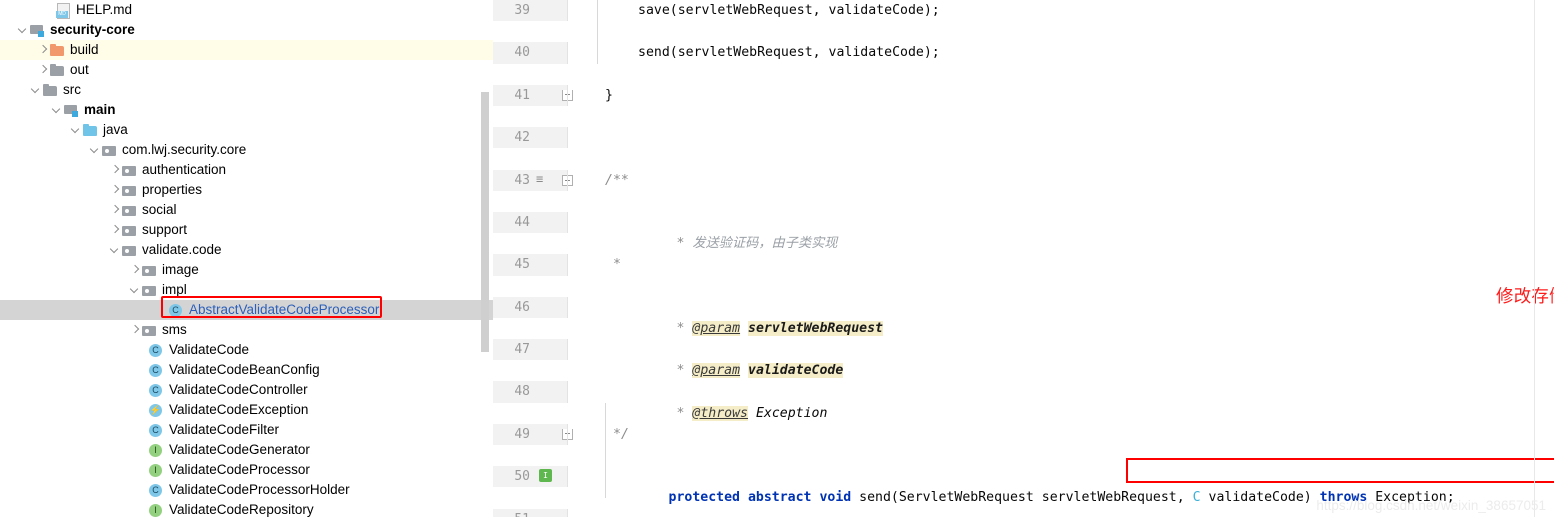 The image size is (1554, 517). I want to click on tree-item-abstract-validate-code-processor: AbstractValidateCodeProcessor, so click(246, 310).